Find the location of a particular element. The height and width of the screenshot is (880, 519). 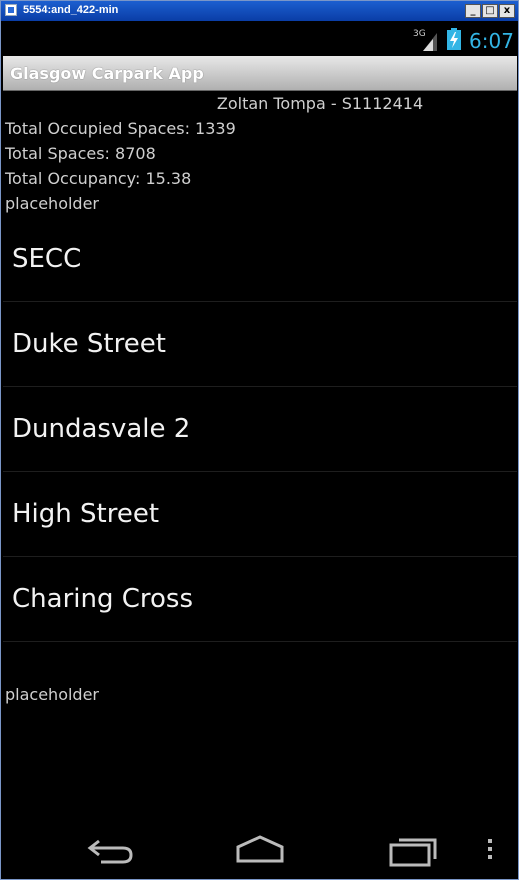

signal-3g-icon: 3G is located at coordinates (425, 40).